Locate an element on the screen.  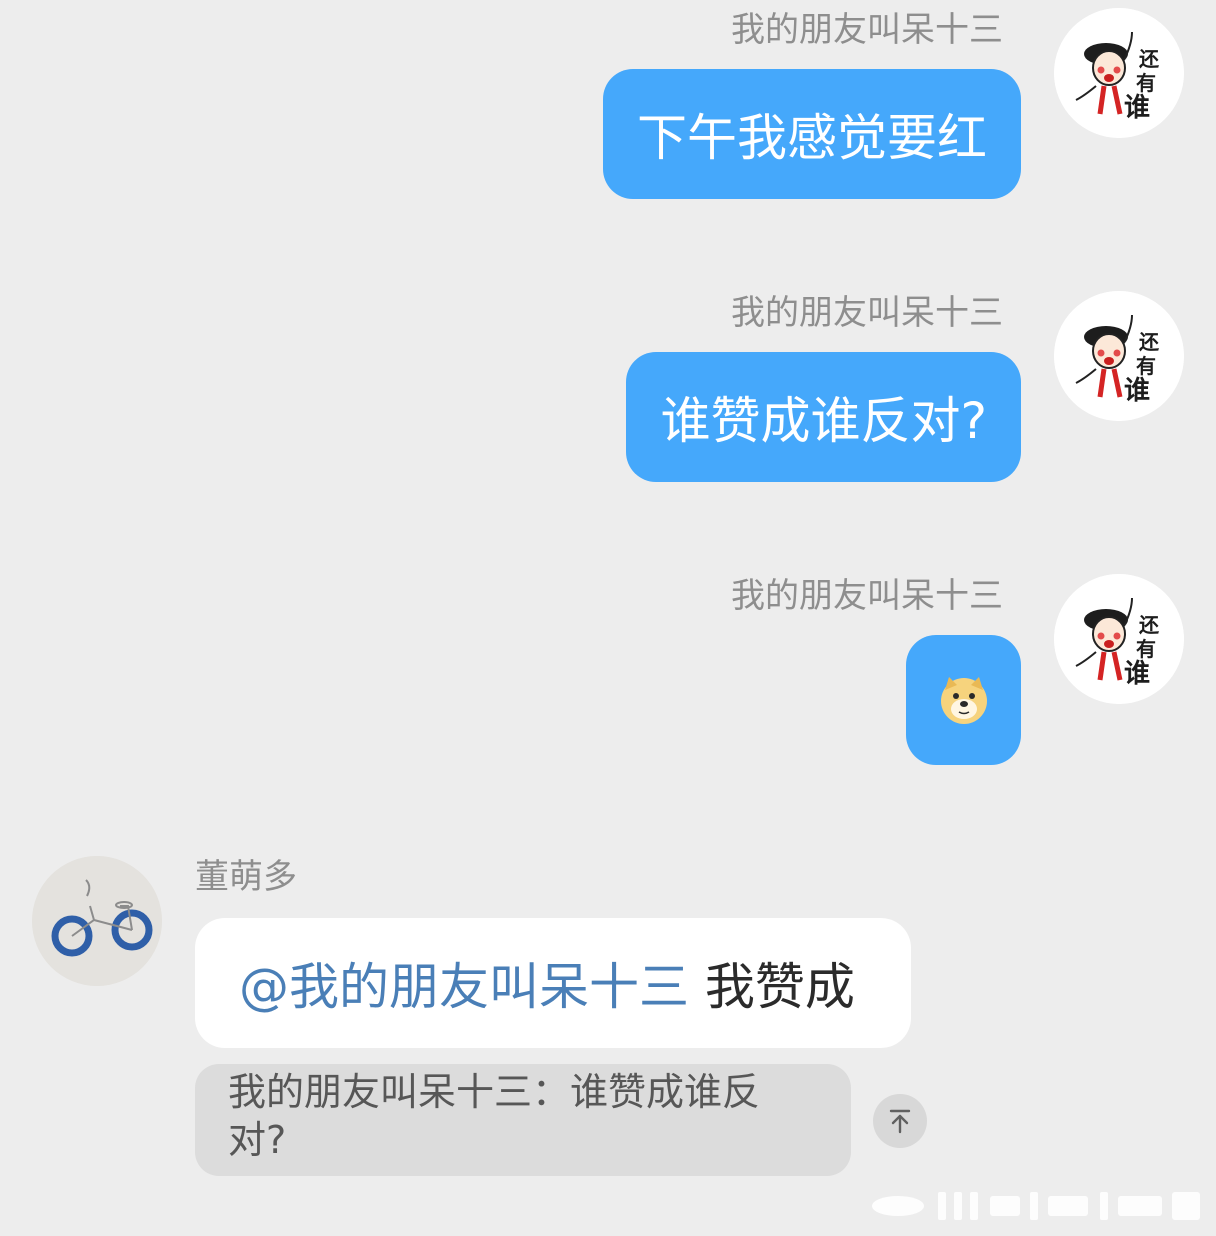
jump-to-quote-button is located at coordinates (900, 1121).